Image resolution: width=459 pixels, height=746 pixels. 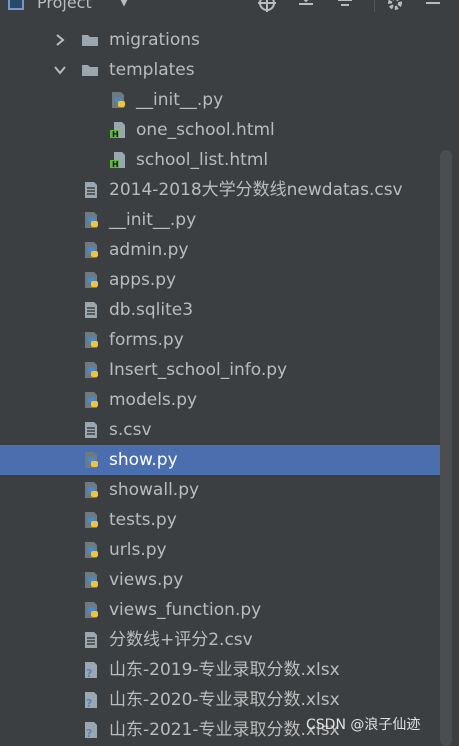 I want to click on tree-item-label: forms.py, so click(x=146, y=340).